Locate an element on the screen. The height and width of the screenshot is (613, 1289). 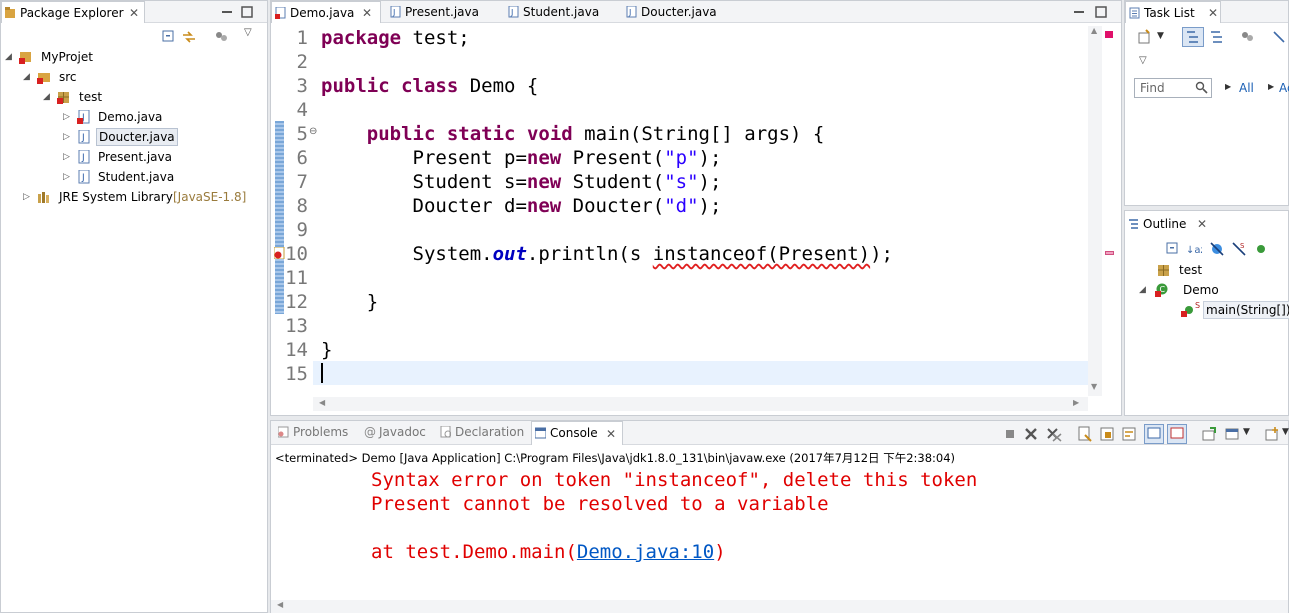
search-icon is located at coordinates (1201, 87).